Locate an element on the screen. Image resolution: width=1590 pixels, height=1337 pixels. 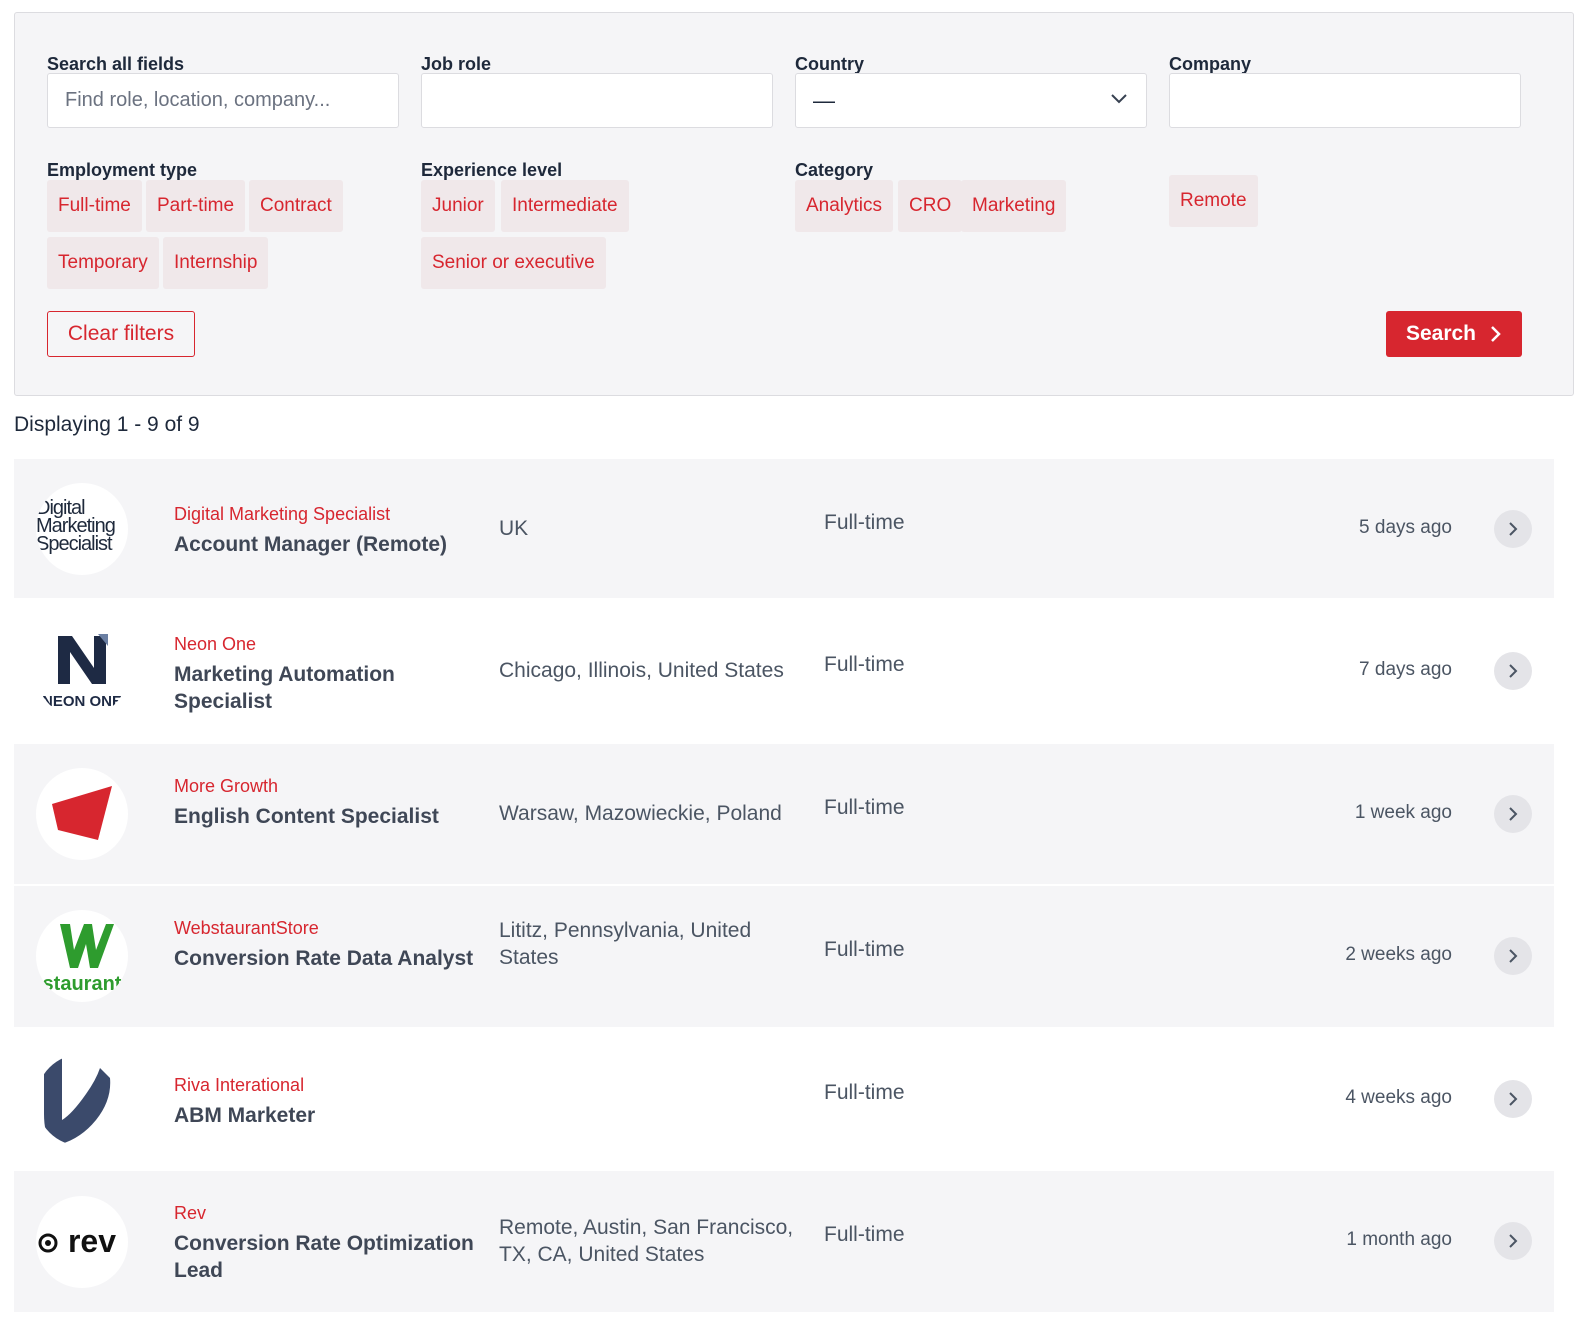
chip-intermediate: Intermediate is located at coordinates (565, 206).